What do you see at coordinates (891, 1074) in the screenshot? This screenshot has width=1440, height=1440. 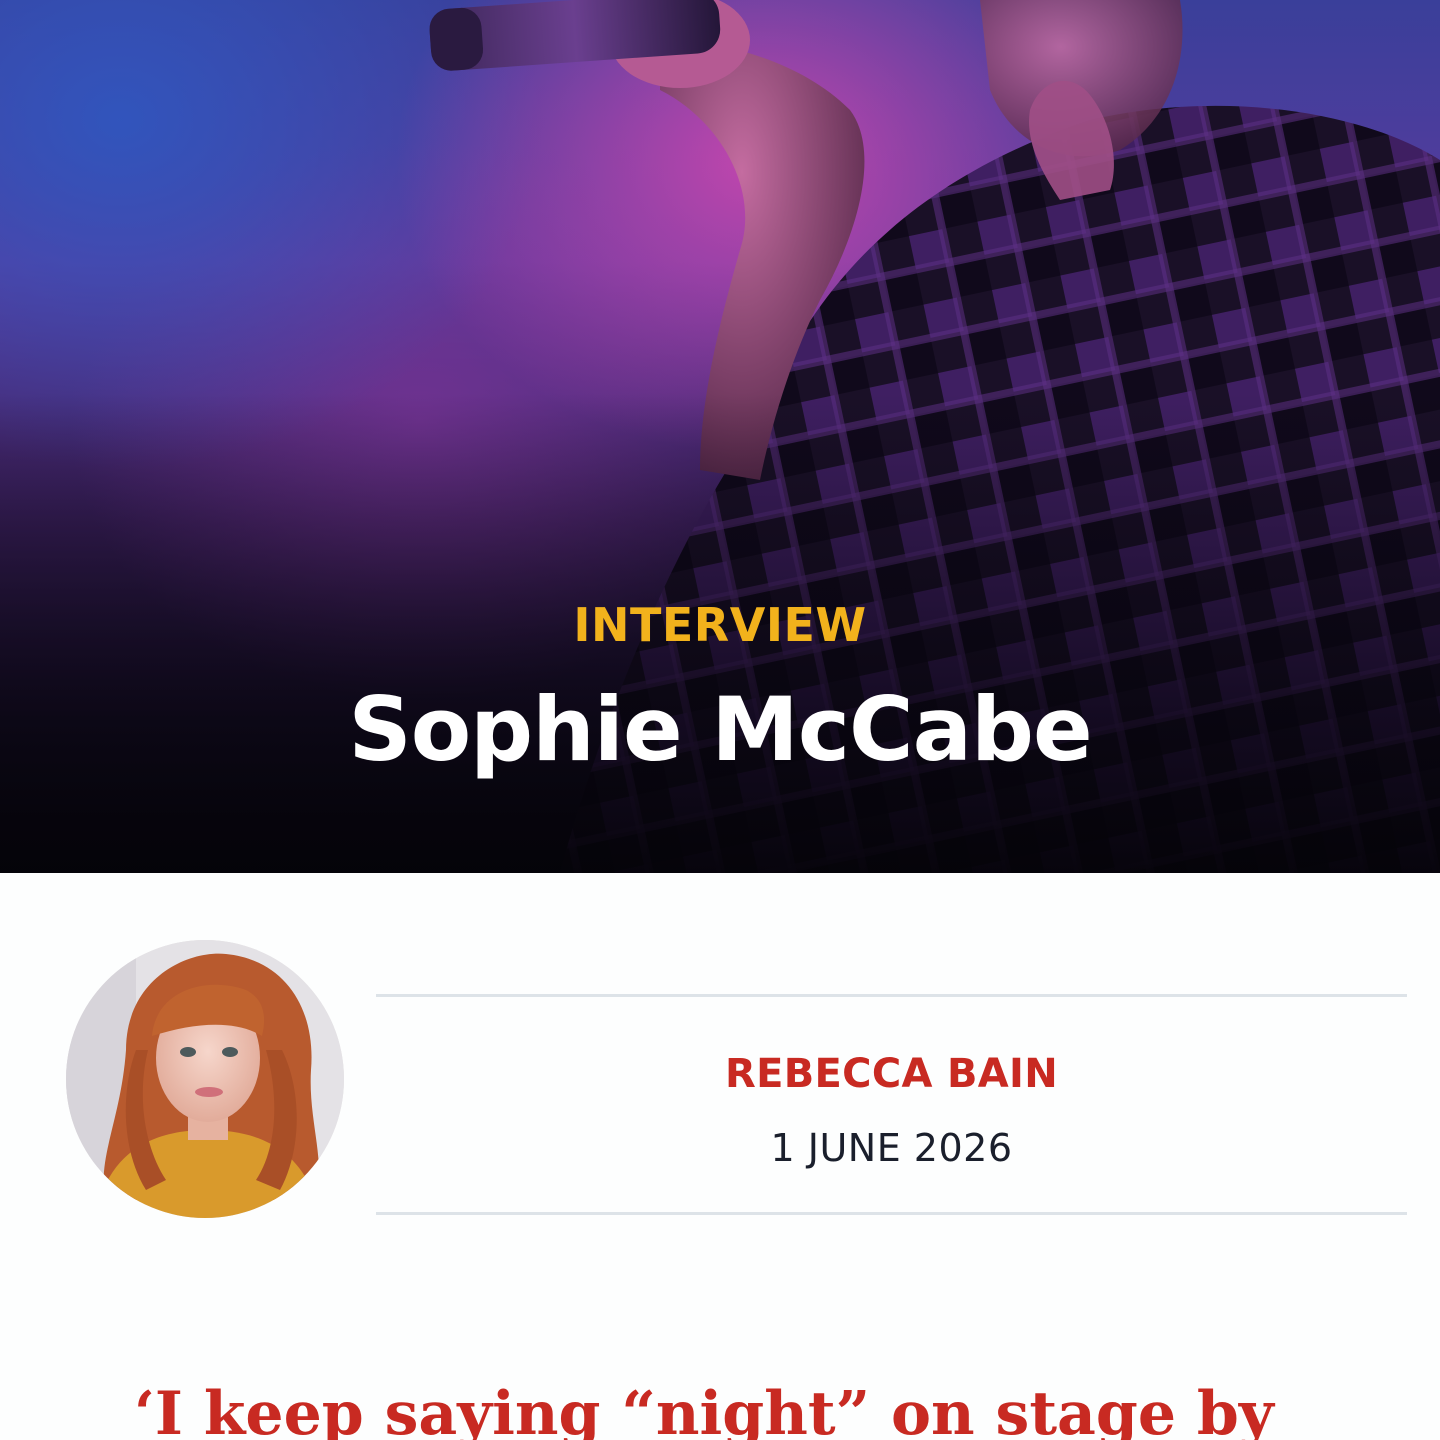 I see `author-name-link: REBECCA BAIN` at bounding box center [891, 1074].